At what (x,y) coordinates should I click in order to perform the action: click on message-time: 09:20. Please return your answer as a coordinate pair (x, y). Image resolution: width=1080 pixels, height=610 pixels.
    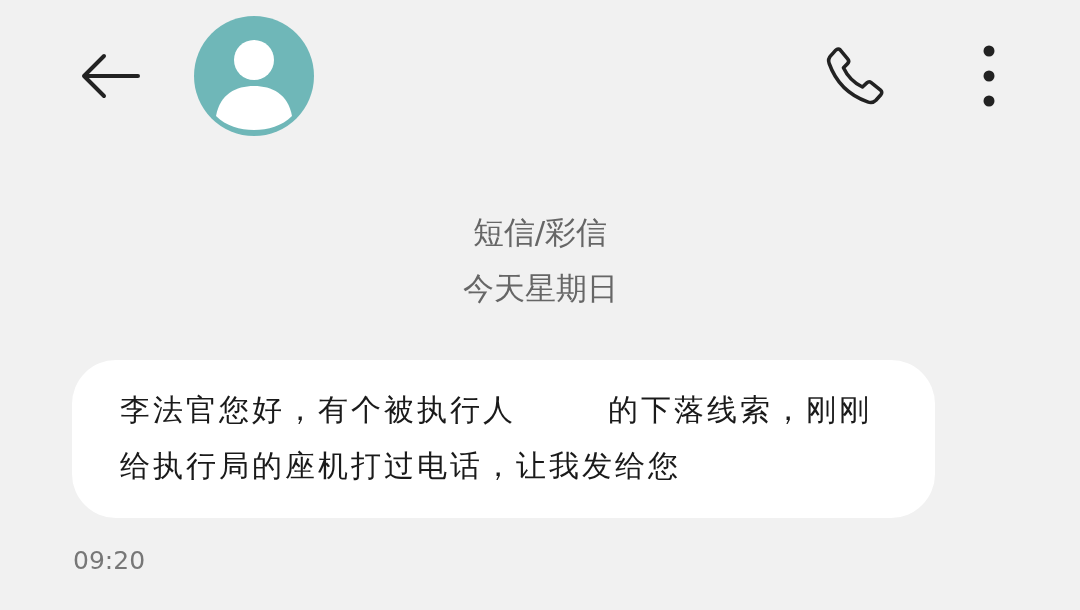
    Looking at the image, I should click on (110, 560).